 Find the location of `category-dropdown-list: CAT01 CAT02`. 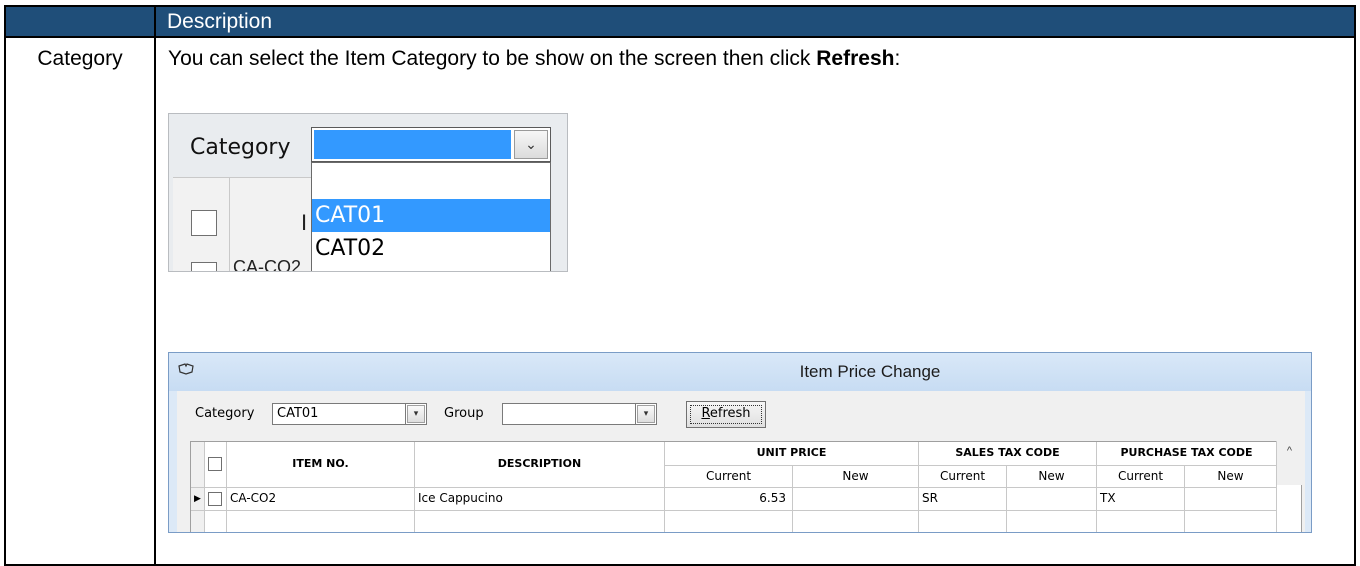

category-dropdown-list: CAT01 CAT02 is located at coordinates (431, 216).